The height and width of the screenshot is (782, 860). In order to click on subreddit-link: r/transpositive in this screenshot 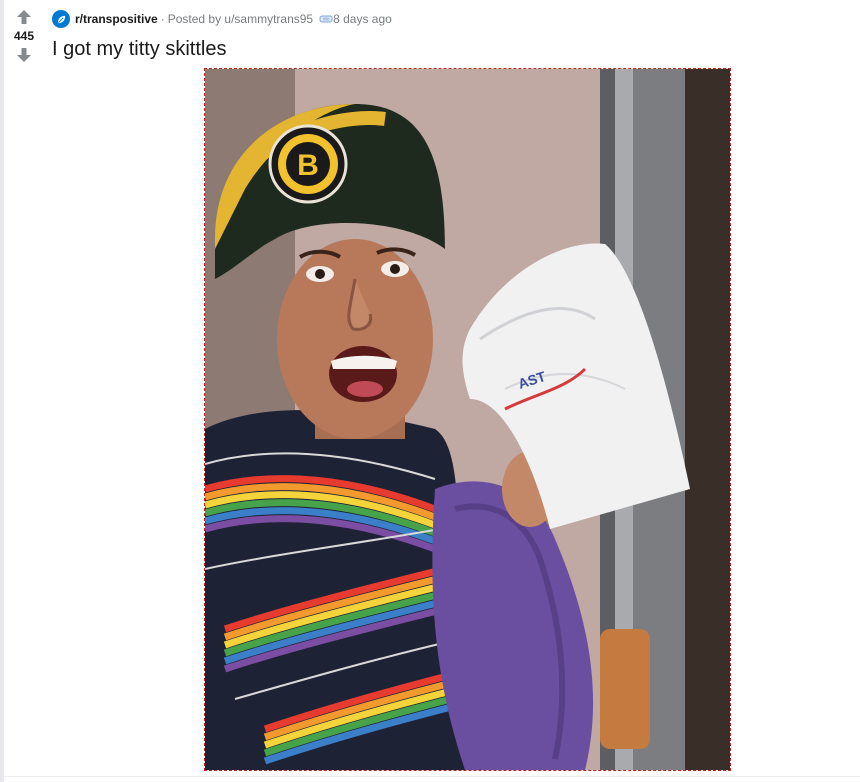, I will do `click(116, 19)`.